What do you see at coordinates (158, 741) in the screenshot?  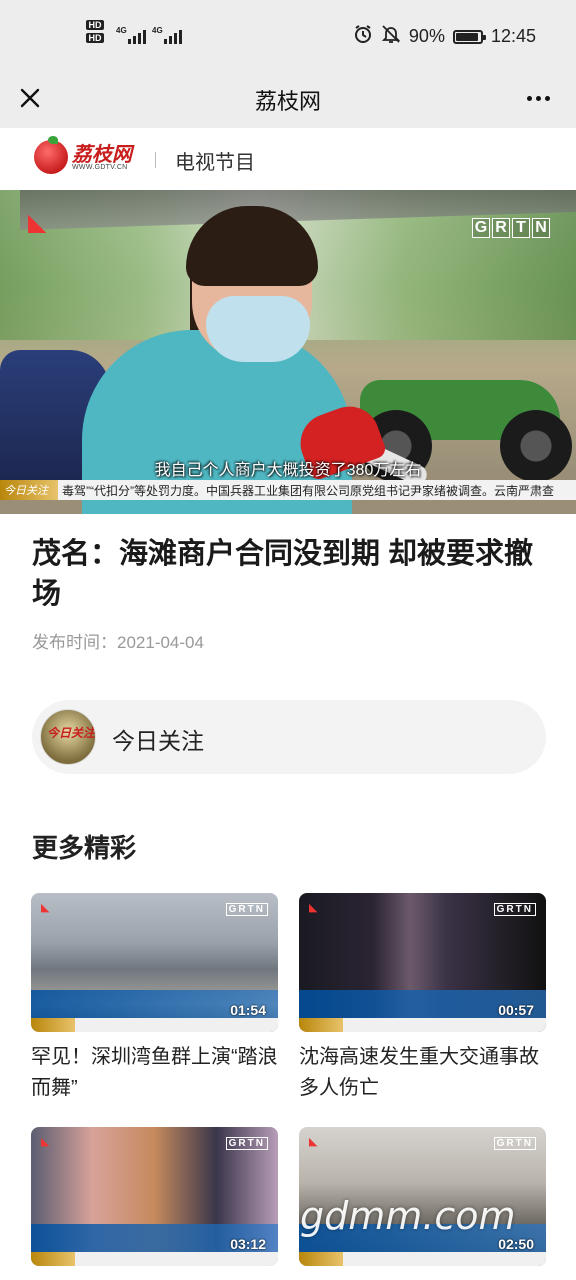 I see `program-name: 今日关注` at bounding box center [158, 741].